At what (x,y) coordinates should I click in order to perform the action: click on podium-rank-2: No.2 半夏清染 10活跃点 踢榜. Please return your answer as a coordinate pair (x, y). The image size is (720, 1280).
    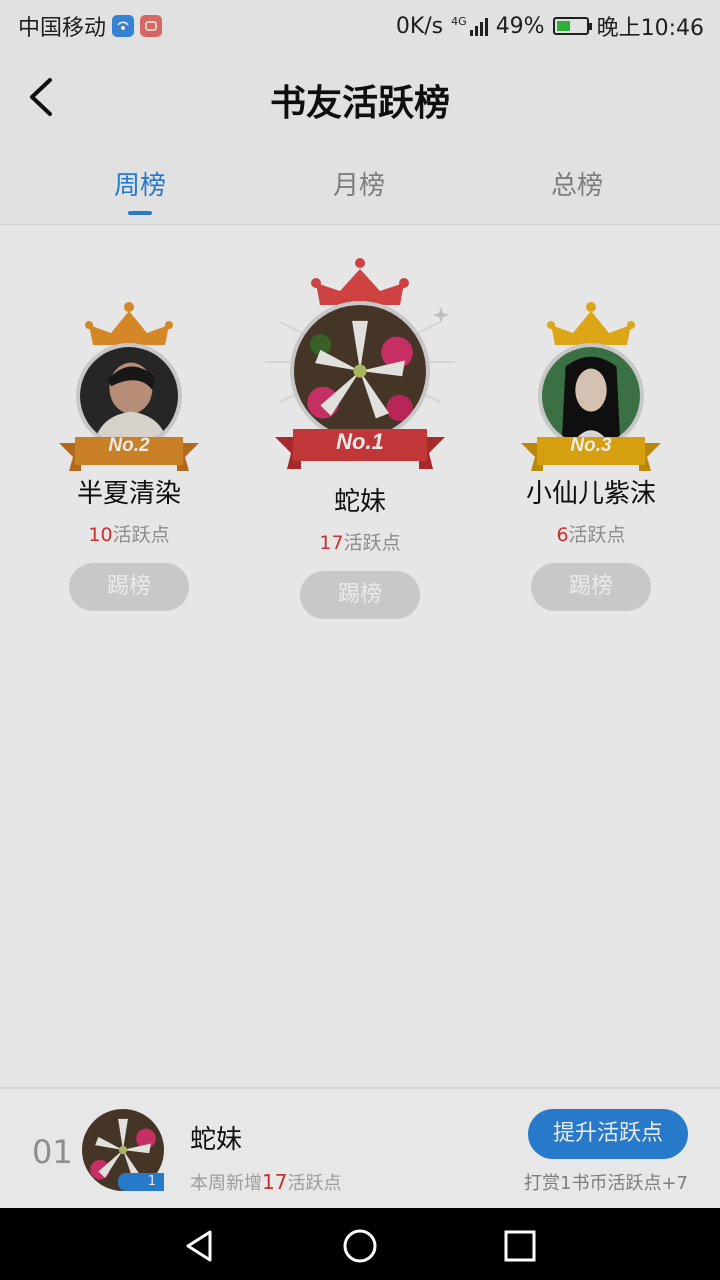
    Looking at the image, I should click on (129, 456).